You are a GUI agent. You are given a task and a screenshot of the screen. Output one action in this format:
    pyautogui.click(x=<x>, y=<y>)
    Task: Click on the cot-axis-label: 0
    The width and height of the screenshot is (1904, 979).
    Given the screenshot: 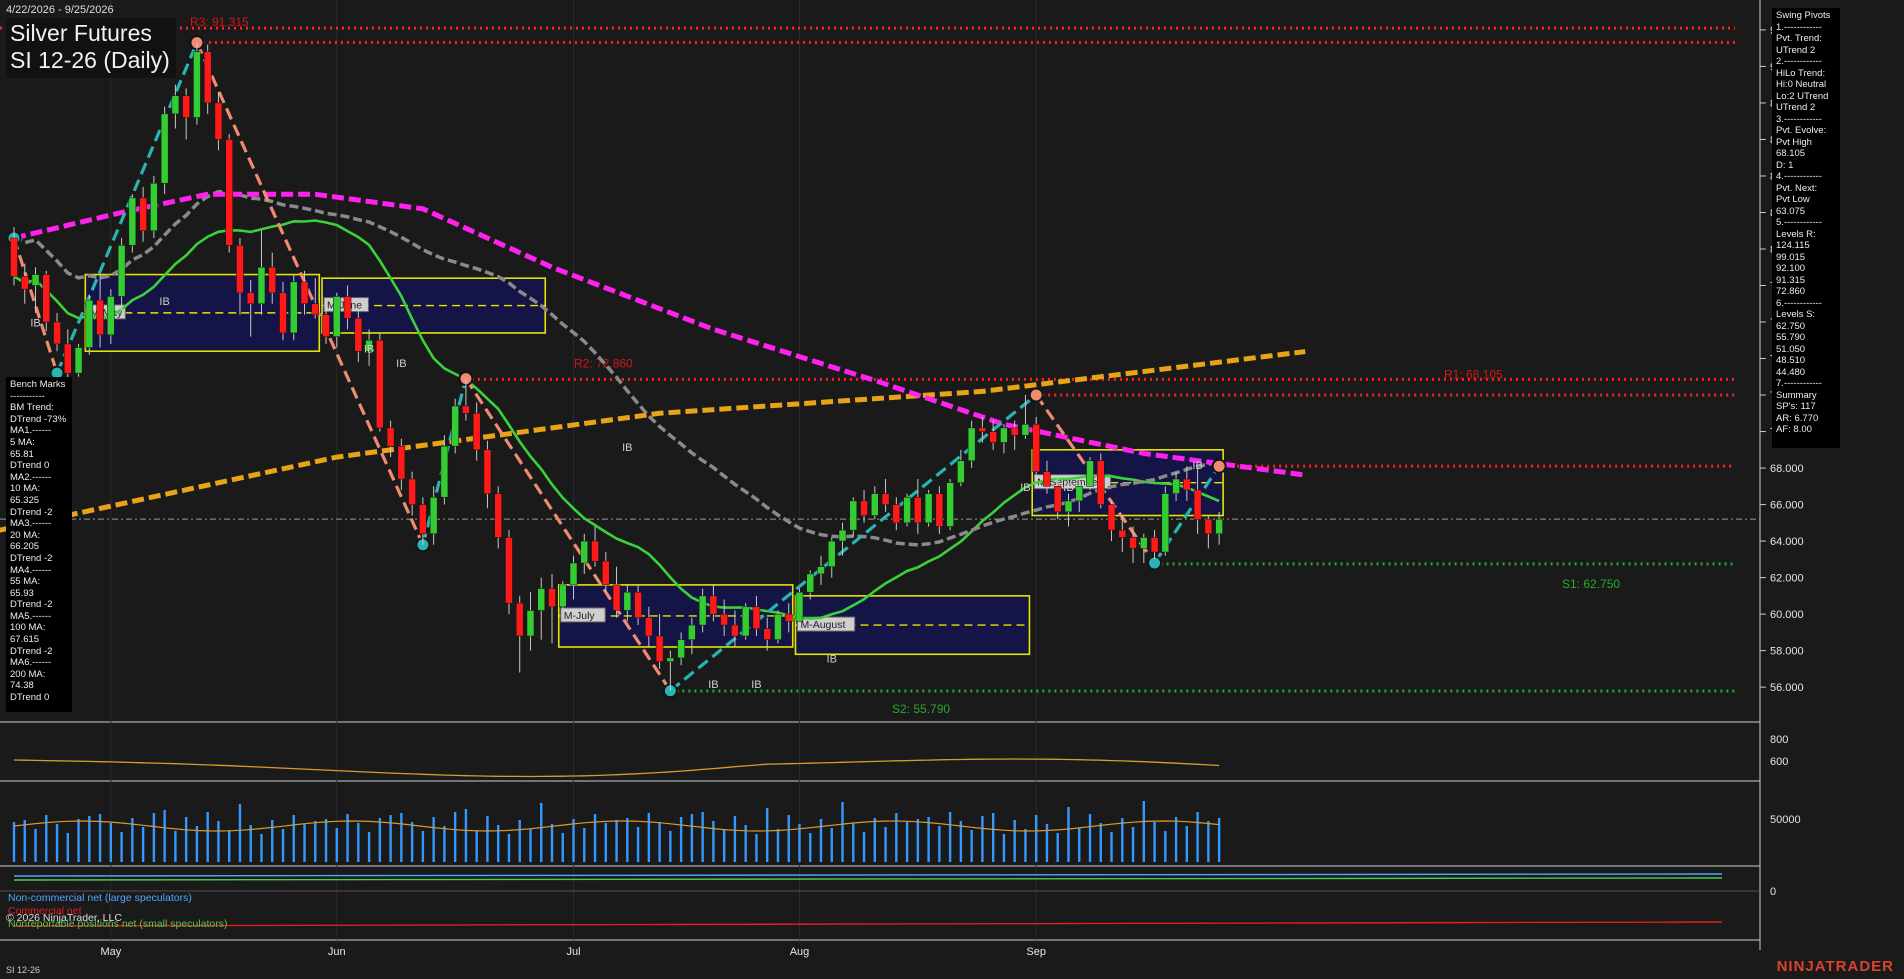 What is the action you would take?
    pyautogui.click(x=1773, y=892)
    